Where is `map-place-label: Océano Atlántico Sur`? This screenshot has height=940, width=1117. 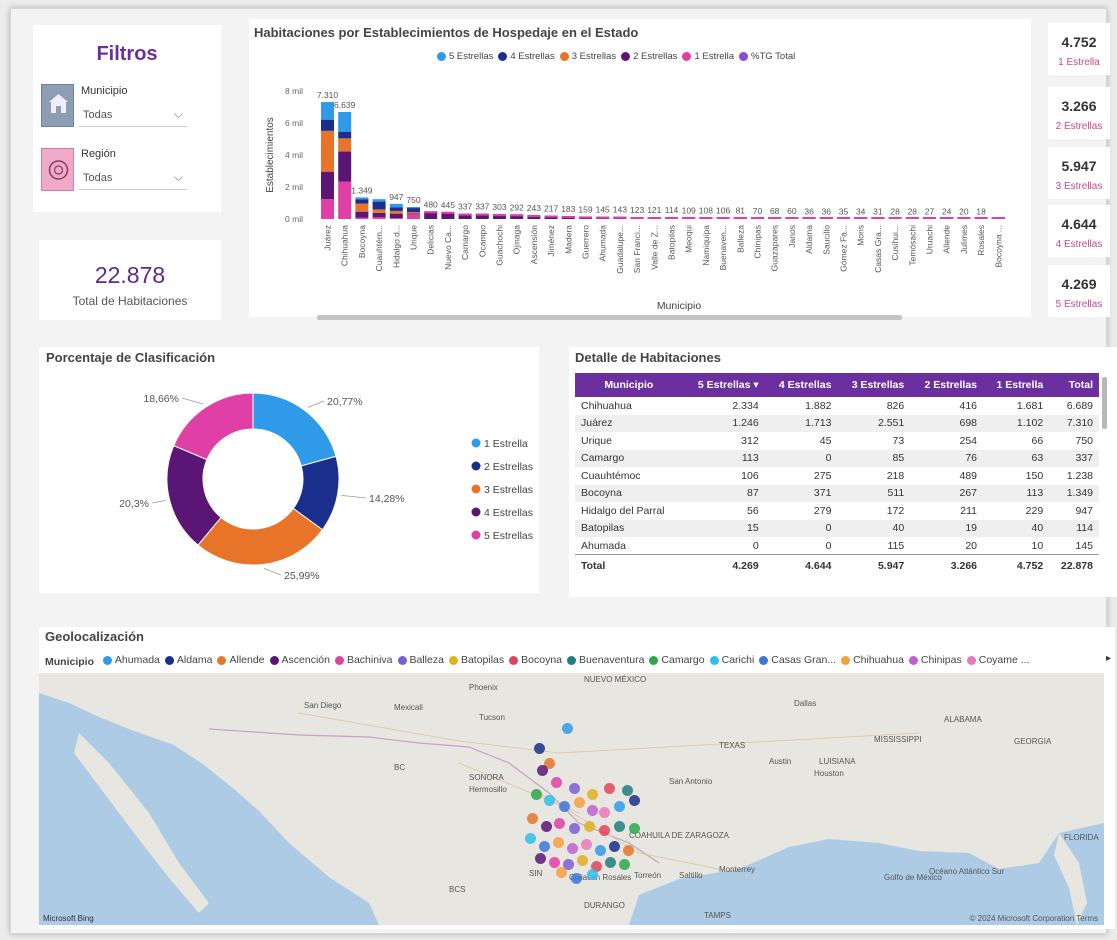 map-place-label: Océano Atlántico Sur is located at coordinates (967, 871).